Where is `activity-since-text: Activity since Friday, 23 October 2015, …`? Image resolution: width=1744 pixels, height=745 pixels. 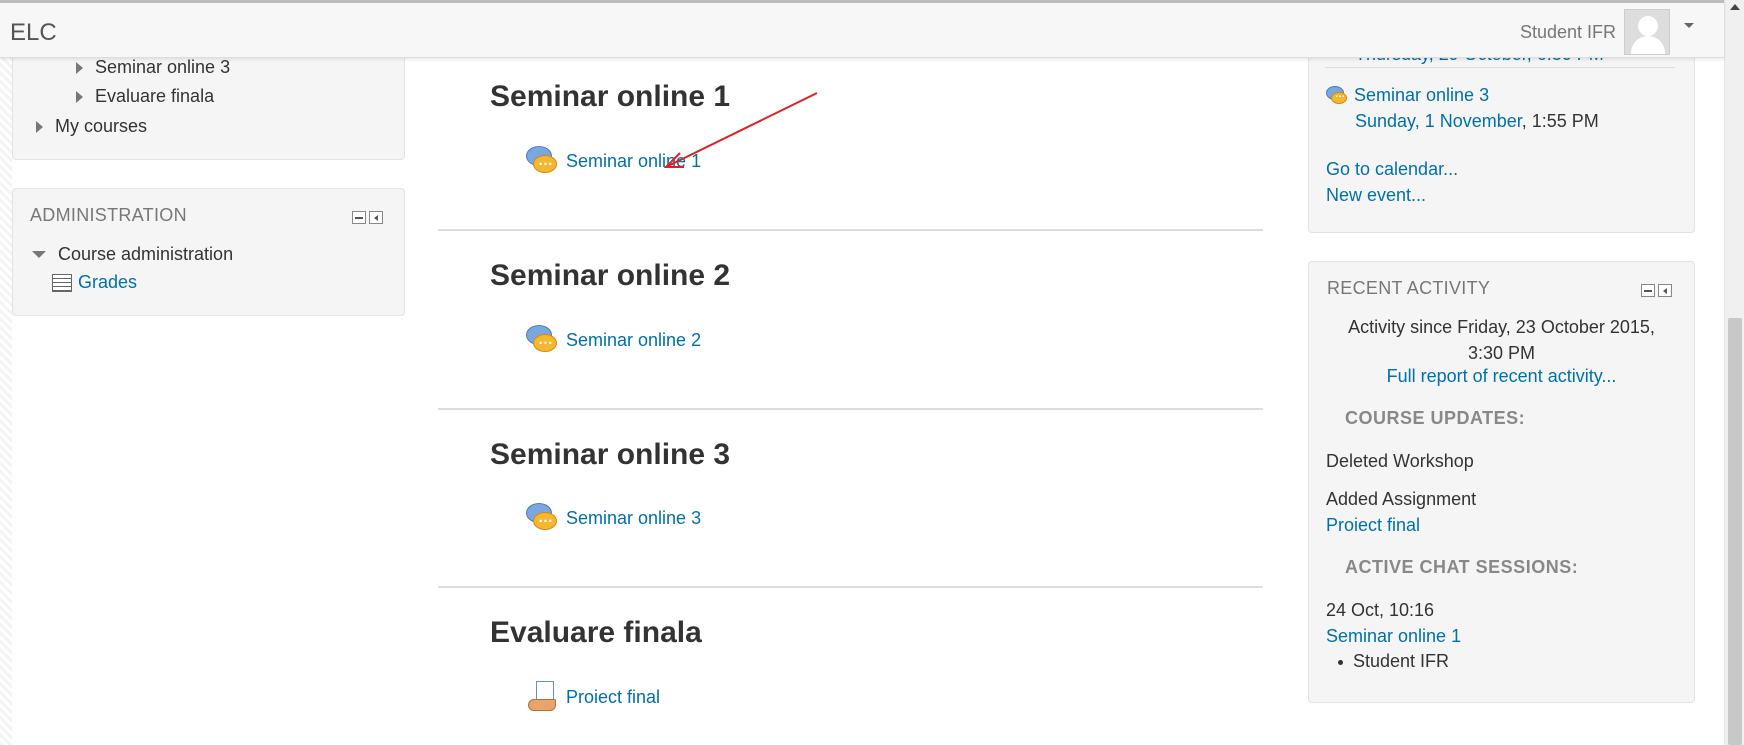 activity-since-text: Activity since Friday, 23 October 2015, … is located at coordinates (1501, 340).